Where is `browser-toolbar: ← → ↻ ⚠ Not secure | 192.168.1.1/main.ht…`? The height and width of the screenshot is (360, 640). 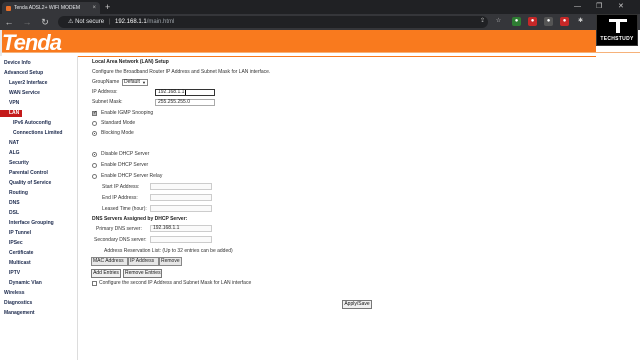 browser-toolbar: ← → ↻ ⚠ Not secure | 192.168.1.1/main.ht… is located at coordinates (320, 22).